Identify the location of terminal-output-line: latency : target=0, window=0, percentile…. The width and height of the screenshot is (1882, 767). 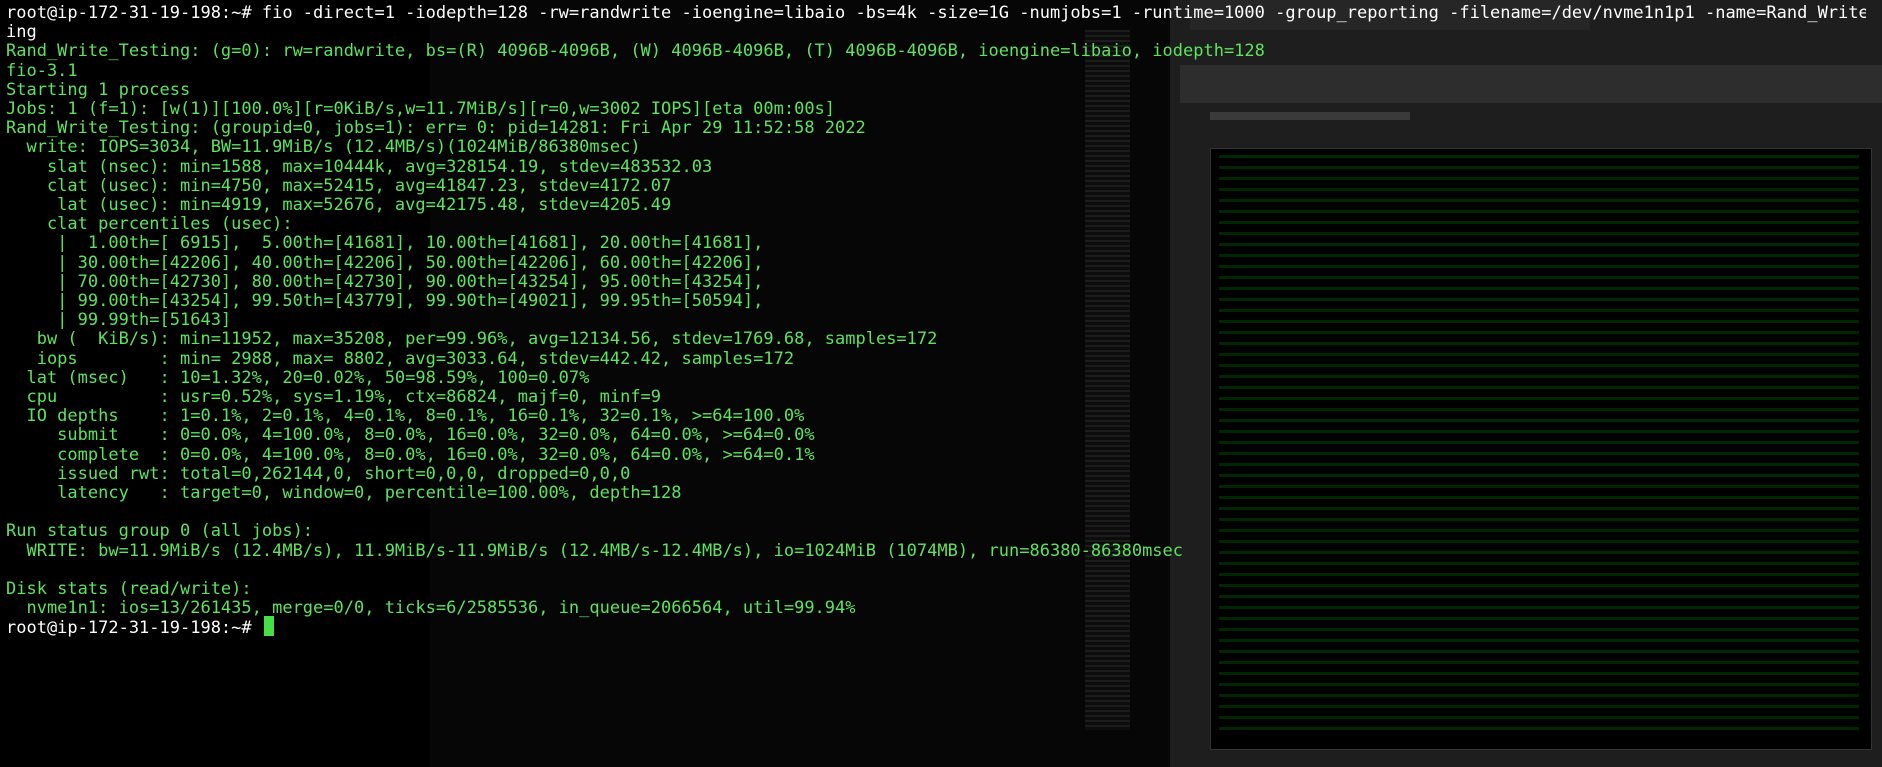
(344, 493).